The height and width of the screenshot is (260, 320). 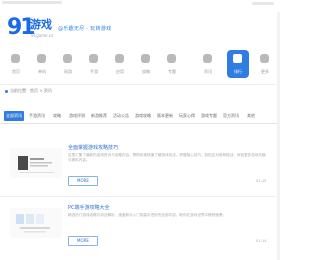 I want to click on grid-icon, so click(x=119, y=58).